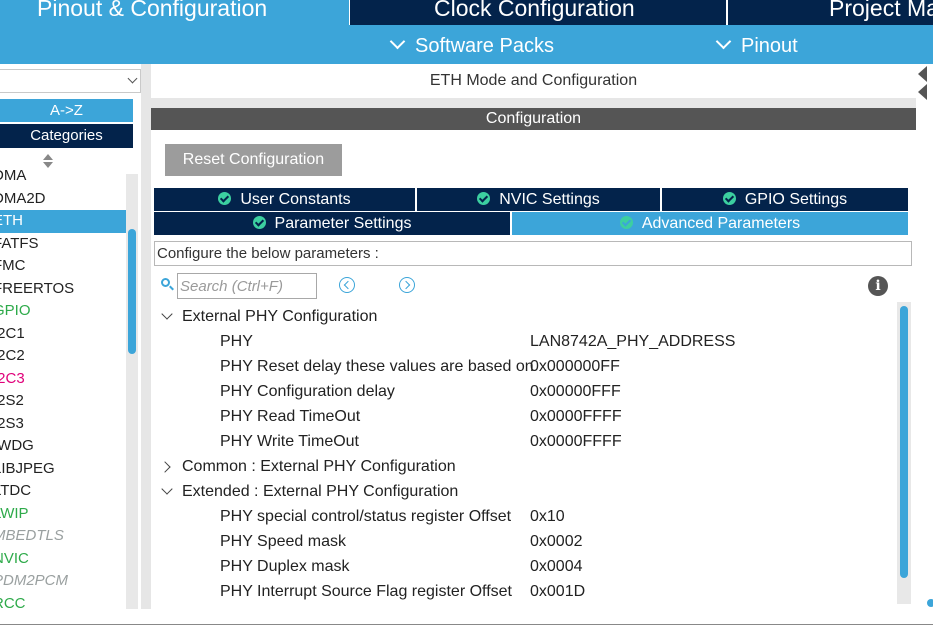  What do you see at coordinates (63, 536) in the screenshot?
I see `category-item: MBEDTLS` at bounding box center [63, 536].